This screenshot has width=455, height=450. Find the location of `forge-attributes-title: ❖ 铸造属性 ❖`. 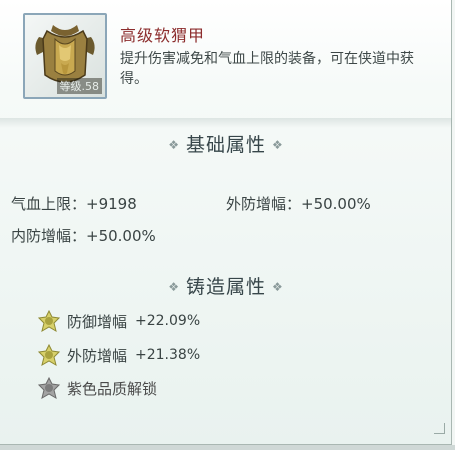

forge-attributes-title: ❖ 铸造属性 ❖ is located at coordinates (226, 285).